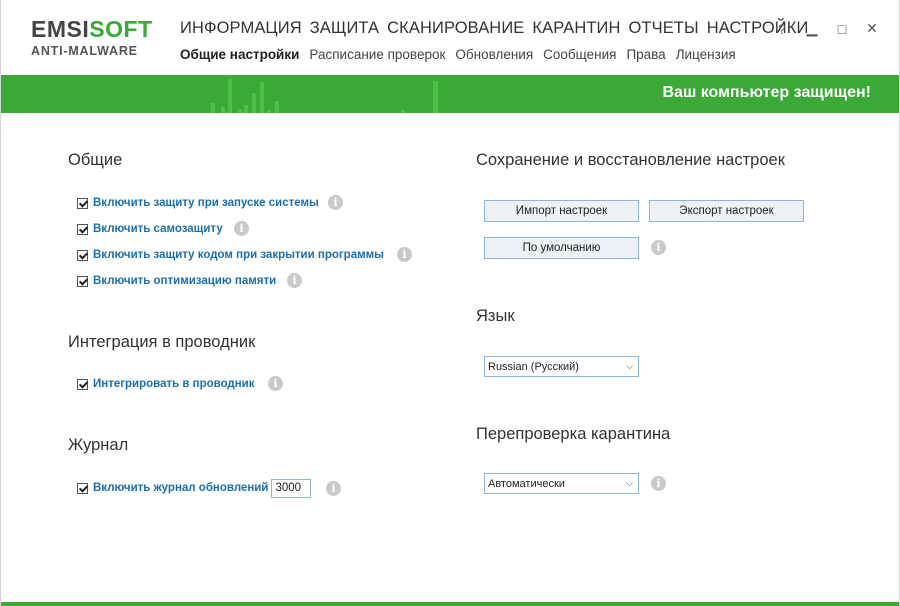  Describe the element at coordinates (98, 445) in the screenshot. I see `journal-section-title: Журнал` at that location.